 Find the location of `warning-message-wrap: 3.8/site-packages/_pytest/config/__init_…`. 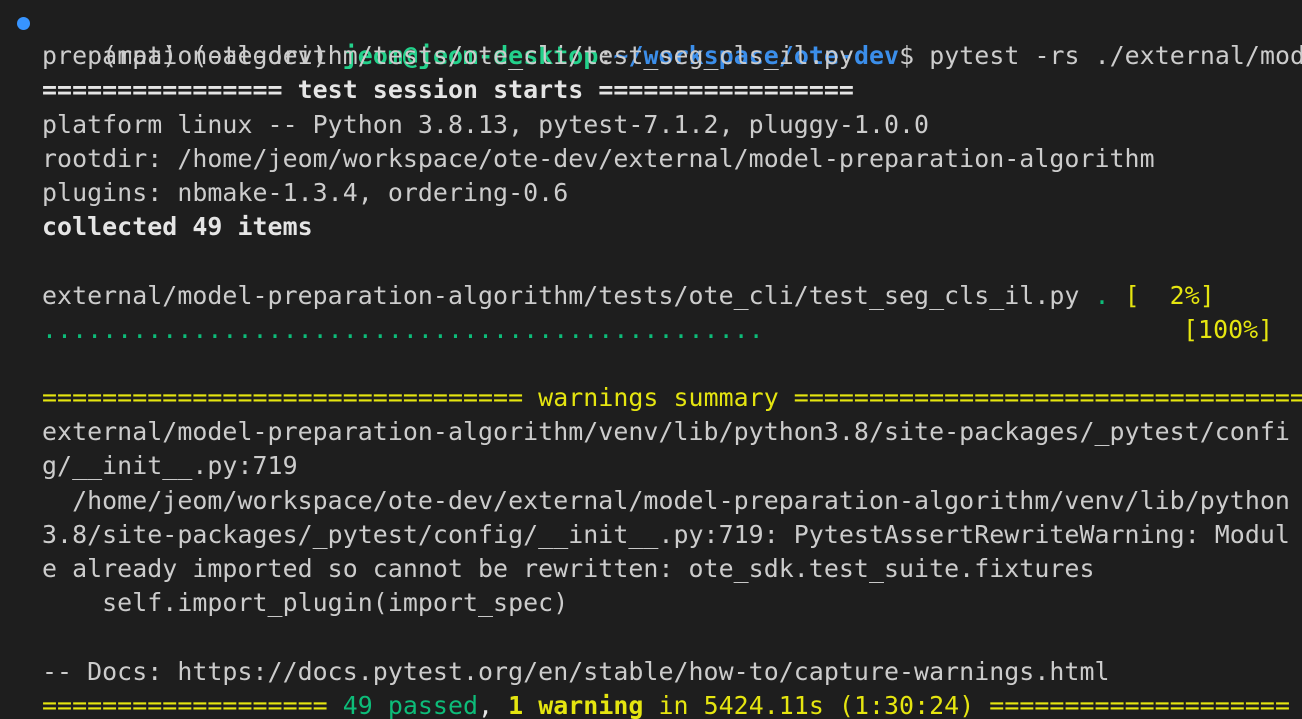

warning-message-wrap: 3.8/site-packages/_pytest/config/__init_… is located at coordinates (666, 534).